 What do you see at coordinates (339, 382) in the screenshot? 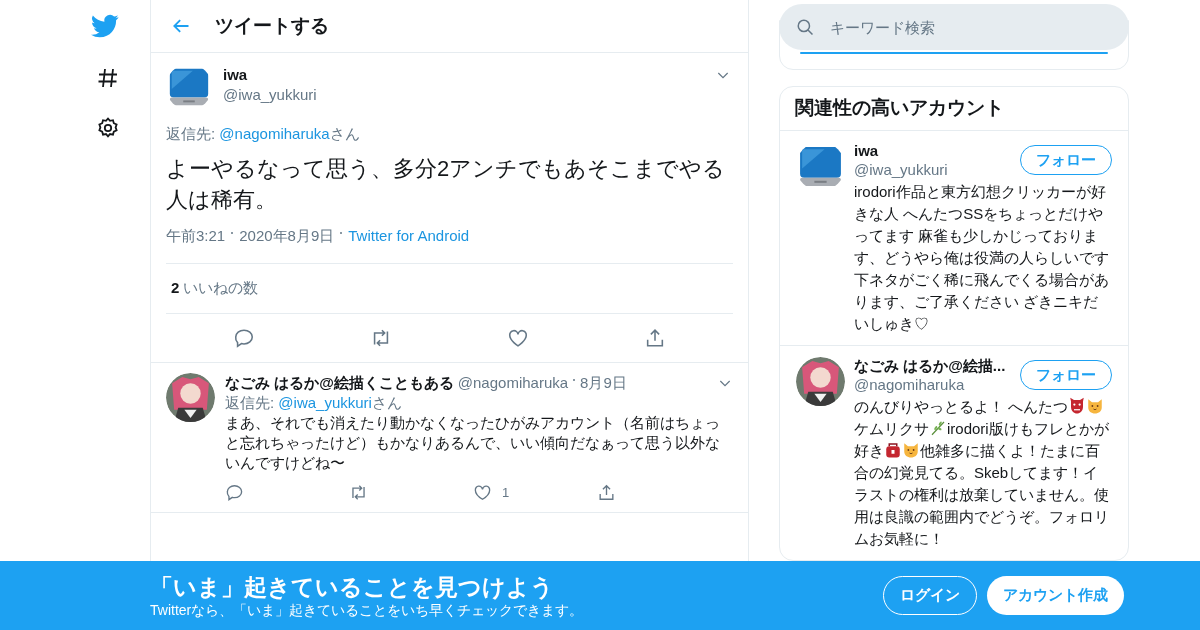
I see `user-name: なごみ はるか@絵描くこともある` at bounding box center [339, 382].